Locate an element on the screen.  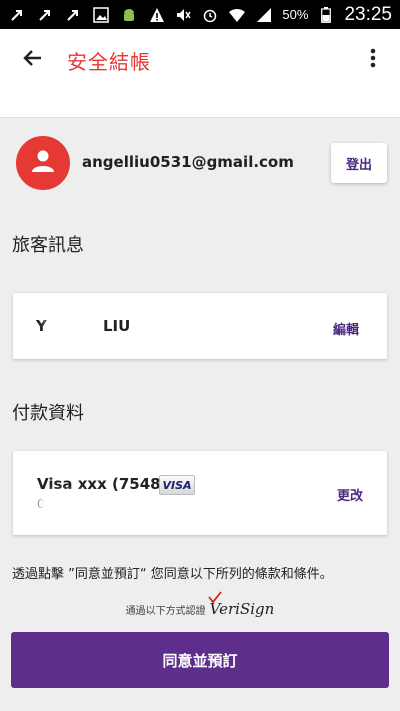
status-bar-system: 50% 23:25 is located at coordinates (287, 15).